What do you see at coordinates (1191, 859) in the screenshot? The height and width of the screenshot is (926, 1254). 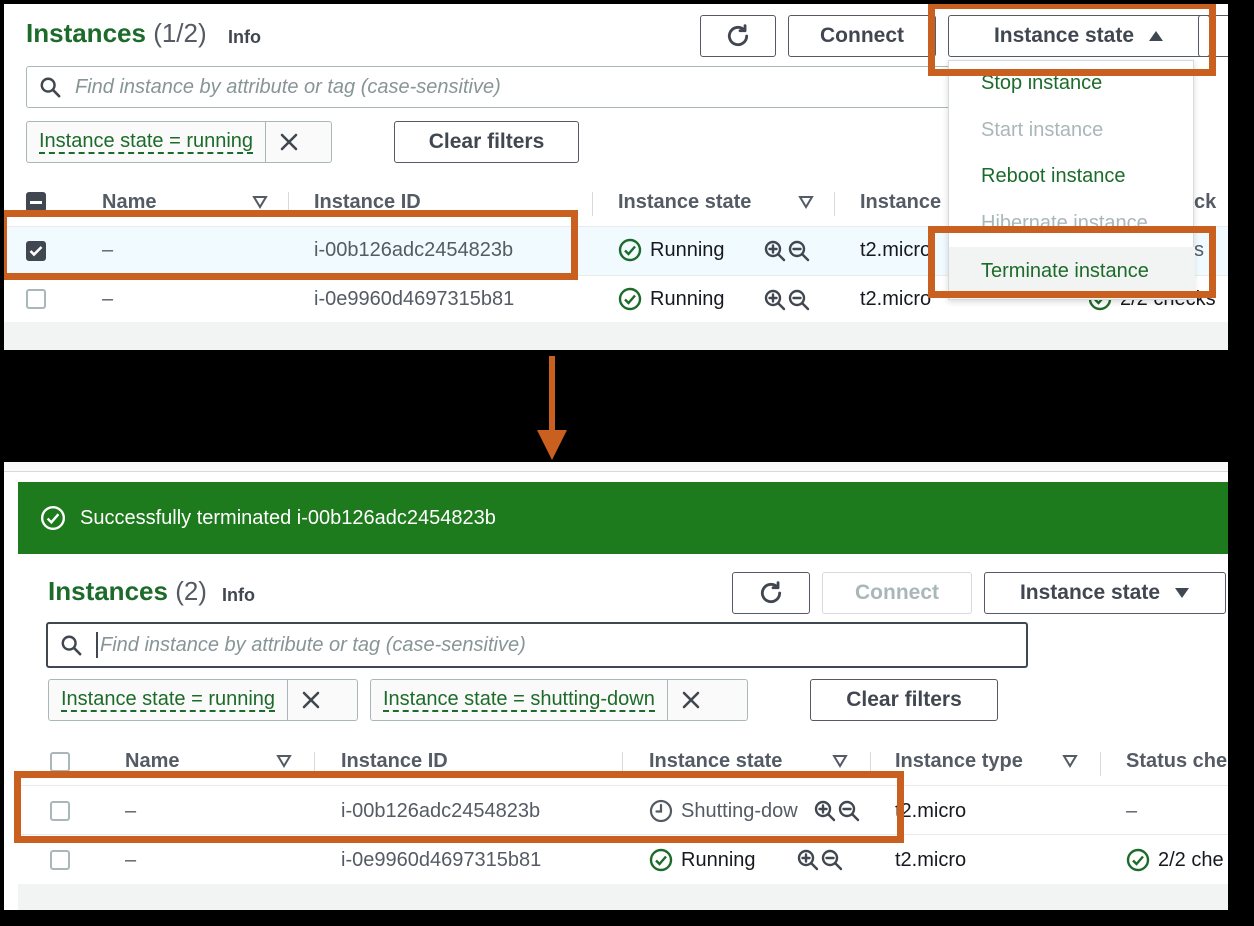 I see `status-check-label: 2/2 che` at bounding box center [1191, 859].